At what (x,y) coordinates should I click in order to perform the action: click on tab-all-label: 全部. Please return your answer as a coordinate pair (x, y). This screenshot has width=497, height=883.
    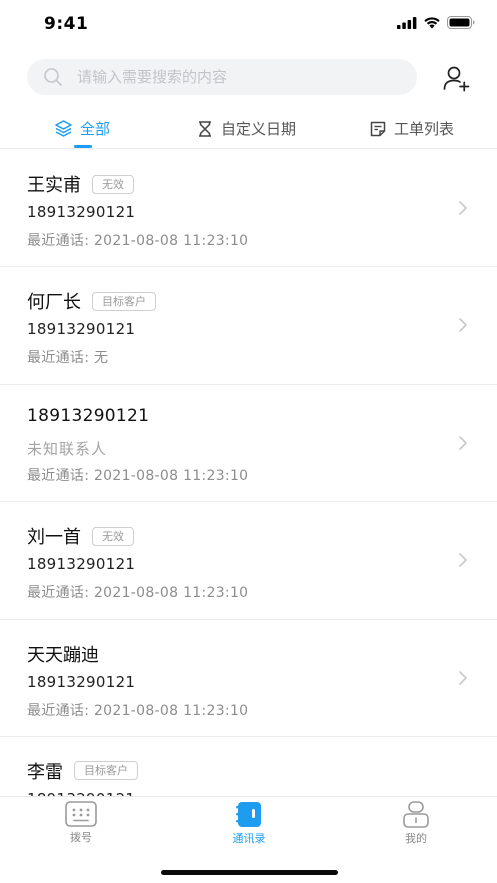
    Looking at the image, I should click on (95, 129).